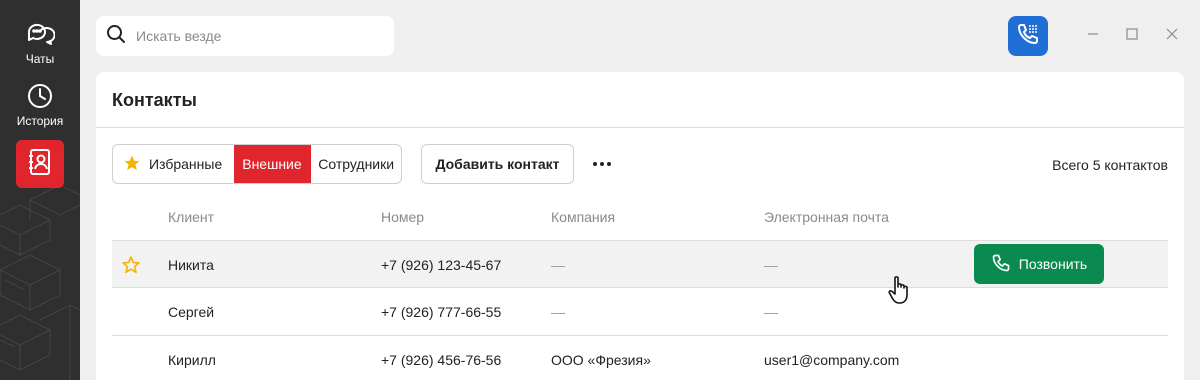 This screenshot has height=380, width=1200. I want to click on close-icon, so click(1172, 36).